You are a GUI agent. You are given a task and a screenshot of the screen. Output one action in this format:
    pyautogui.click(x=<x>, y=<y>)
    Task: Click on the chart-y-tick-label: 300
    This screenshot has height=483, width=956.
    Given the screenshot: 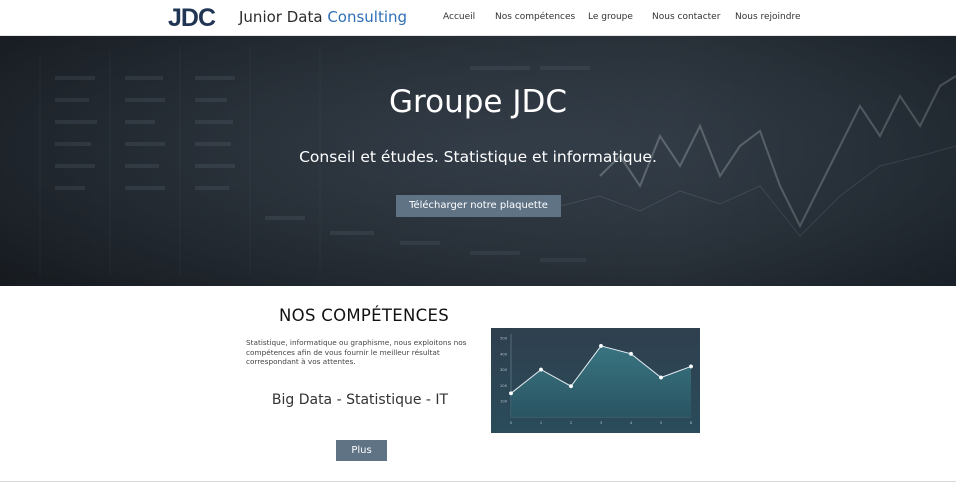 What is the action you would take?
    pyautogui.click(x=504, y=370)
    